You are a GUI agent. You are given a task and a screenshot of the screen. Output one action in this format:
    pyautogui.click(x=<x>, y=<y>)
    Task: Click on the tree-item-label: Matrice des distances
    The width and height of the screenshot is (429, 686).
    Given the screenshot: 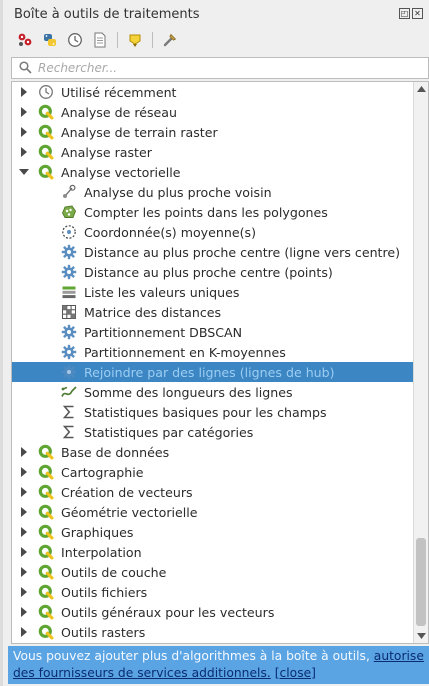 What is the action you would take?
    pyautogui.click(x=153, y=312)
    